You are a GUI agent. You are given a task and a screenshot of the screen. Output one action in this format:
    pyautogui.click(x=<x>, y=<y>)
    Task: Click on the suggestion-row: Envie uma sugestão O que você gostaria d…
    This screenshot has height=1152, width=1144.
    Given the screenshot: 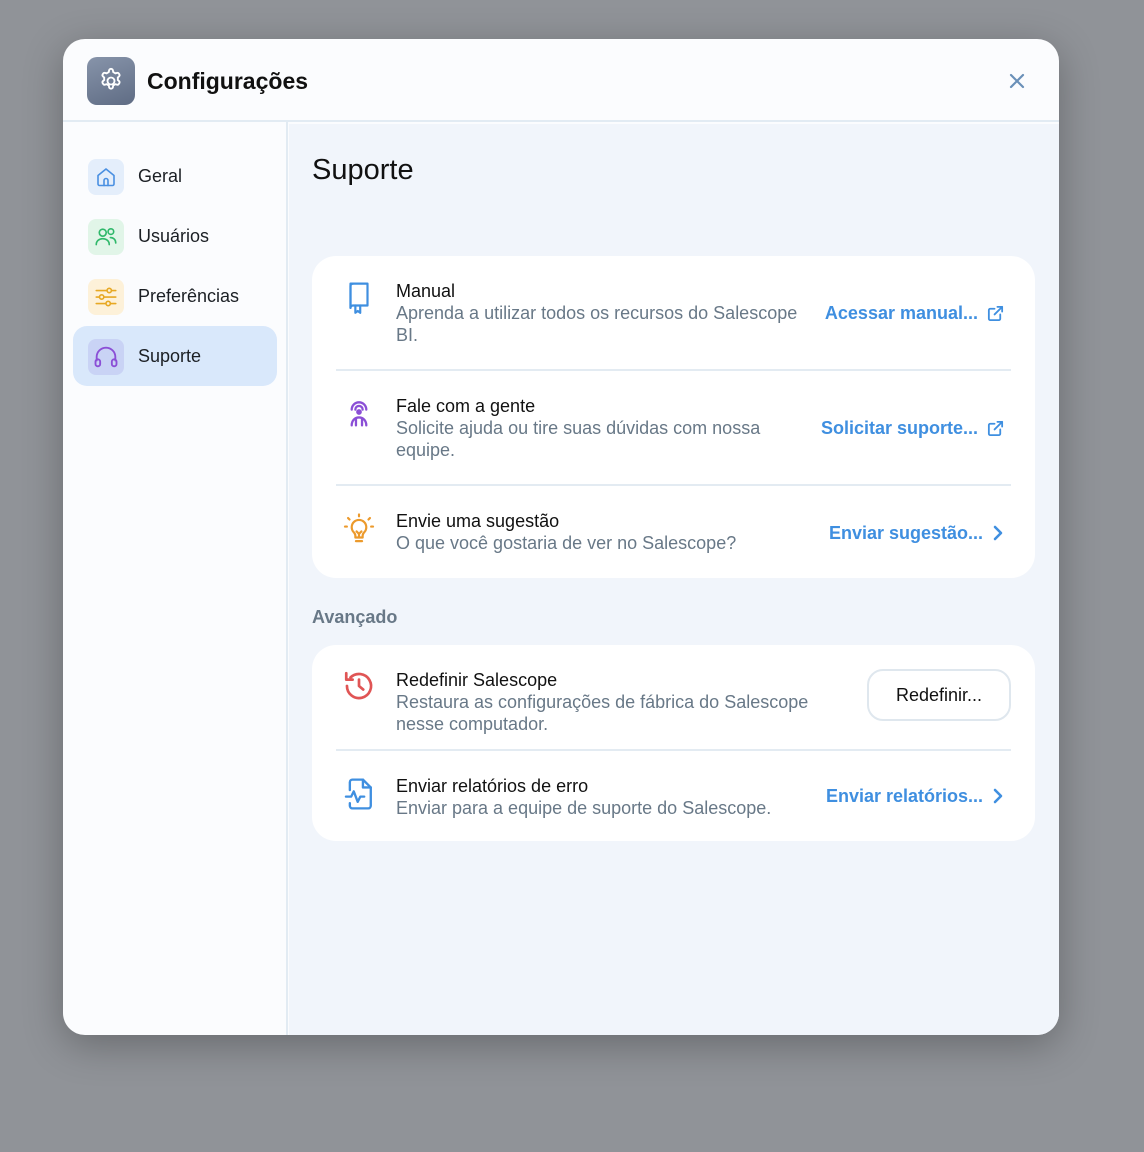 What is the action you would take?
    pyautogui.click(x=673, y=532)
    